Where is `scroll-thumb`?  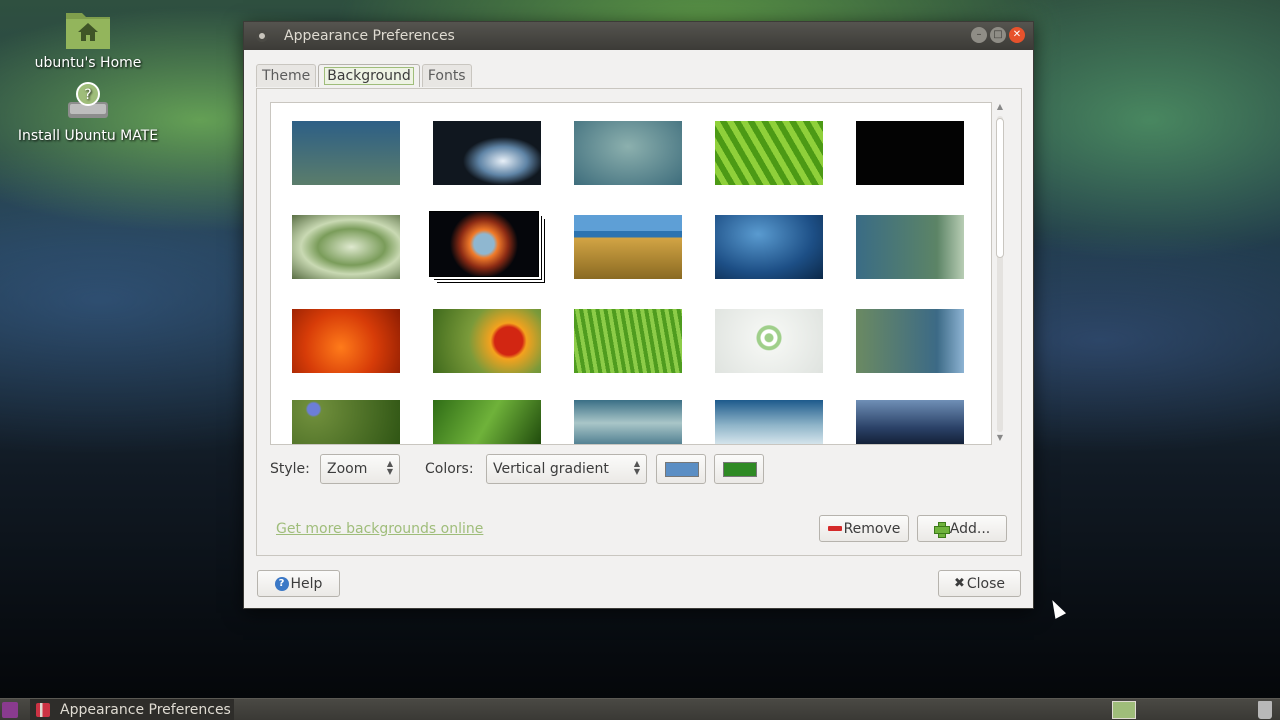
scroll-thumb is located at coordinates (1000, 188).